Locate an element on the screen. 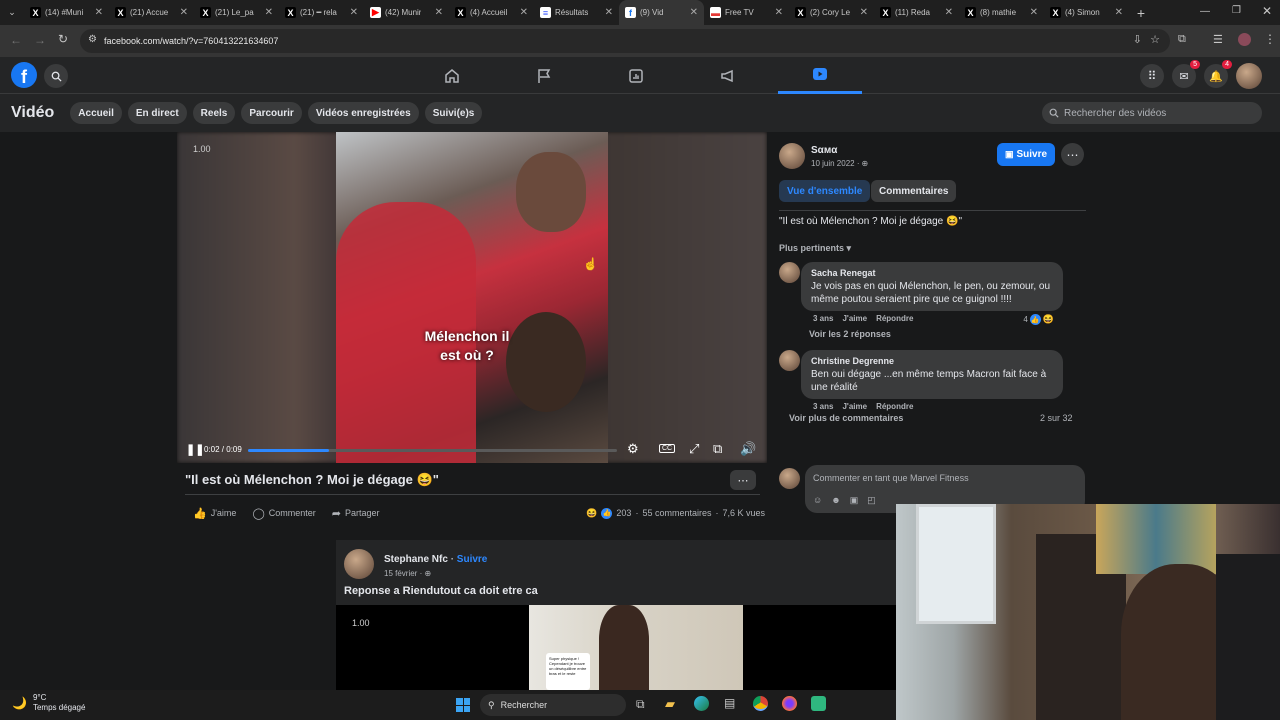  settings-icon: ⚙ is located at coordinates (633, 449).